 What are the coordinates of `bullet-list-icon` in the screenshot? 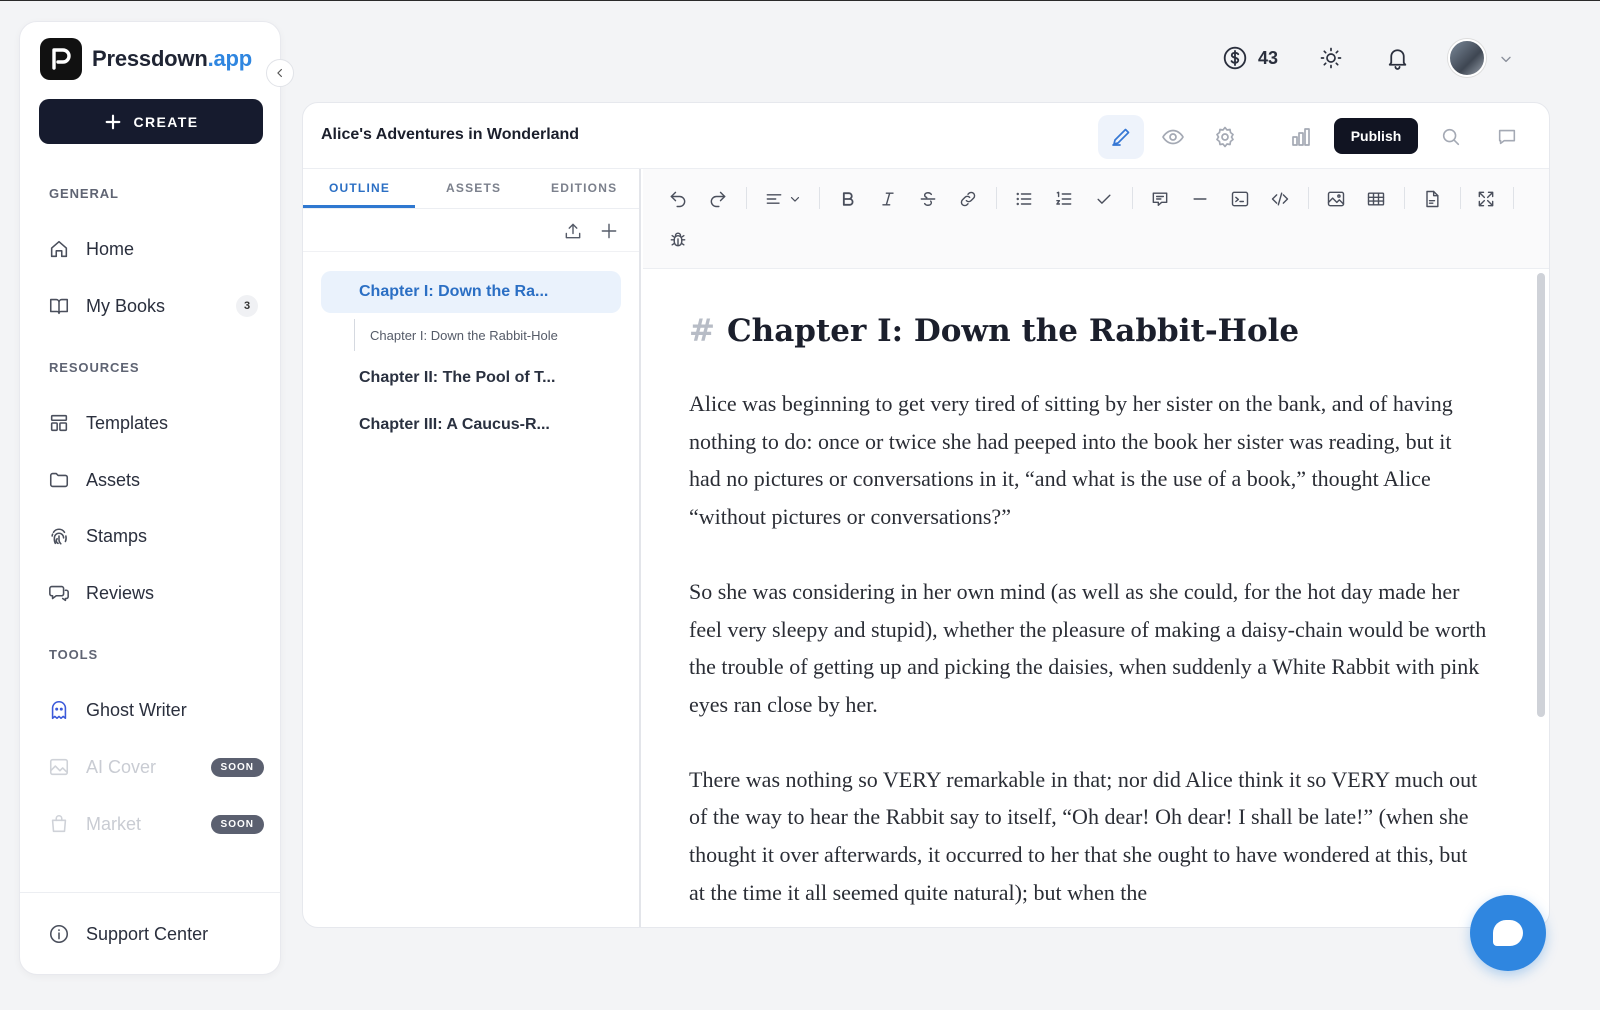 It's located at (1024, 199).